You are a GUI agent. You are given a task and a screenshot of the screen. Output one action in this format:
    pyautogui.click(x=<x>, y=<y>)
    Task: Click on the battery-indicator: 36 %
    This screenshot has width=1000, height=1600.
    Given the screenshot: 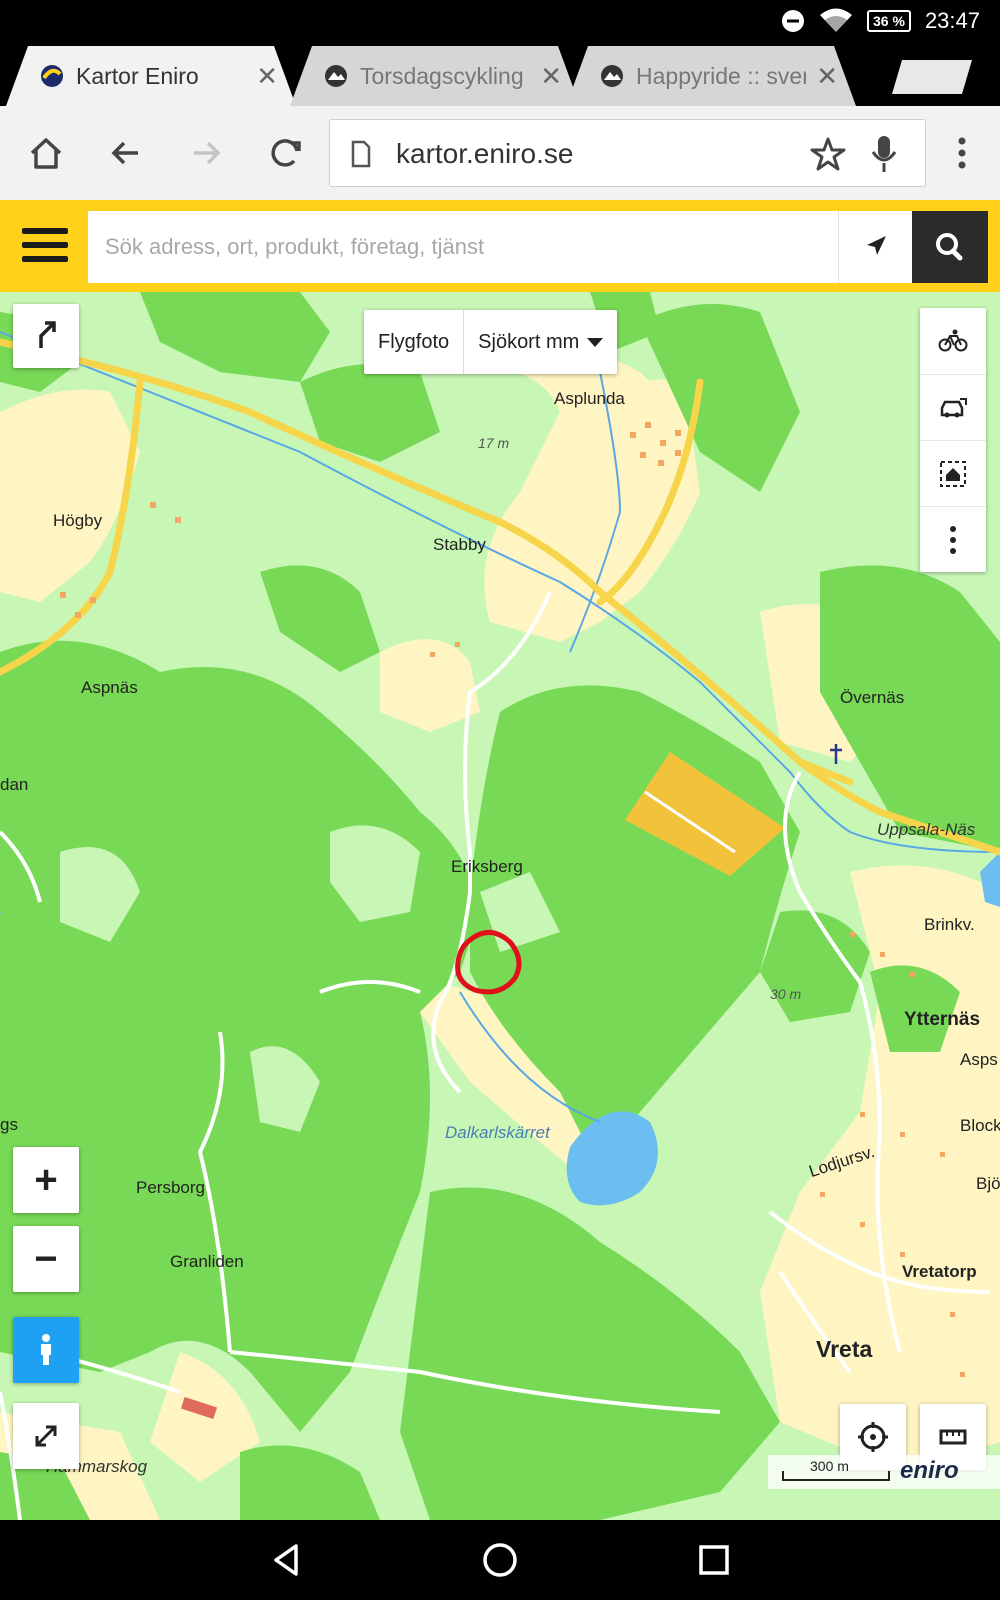 What is the action you would take?
    pyautogui.click(x=889, y=21)
    